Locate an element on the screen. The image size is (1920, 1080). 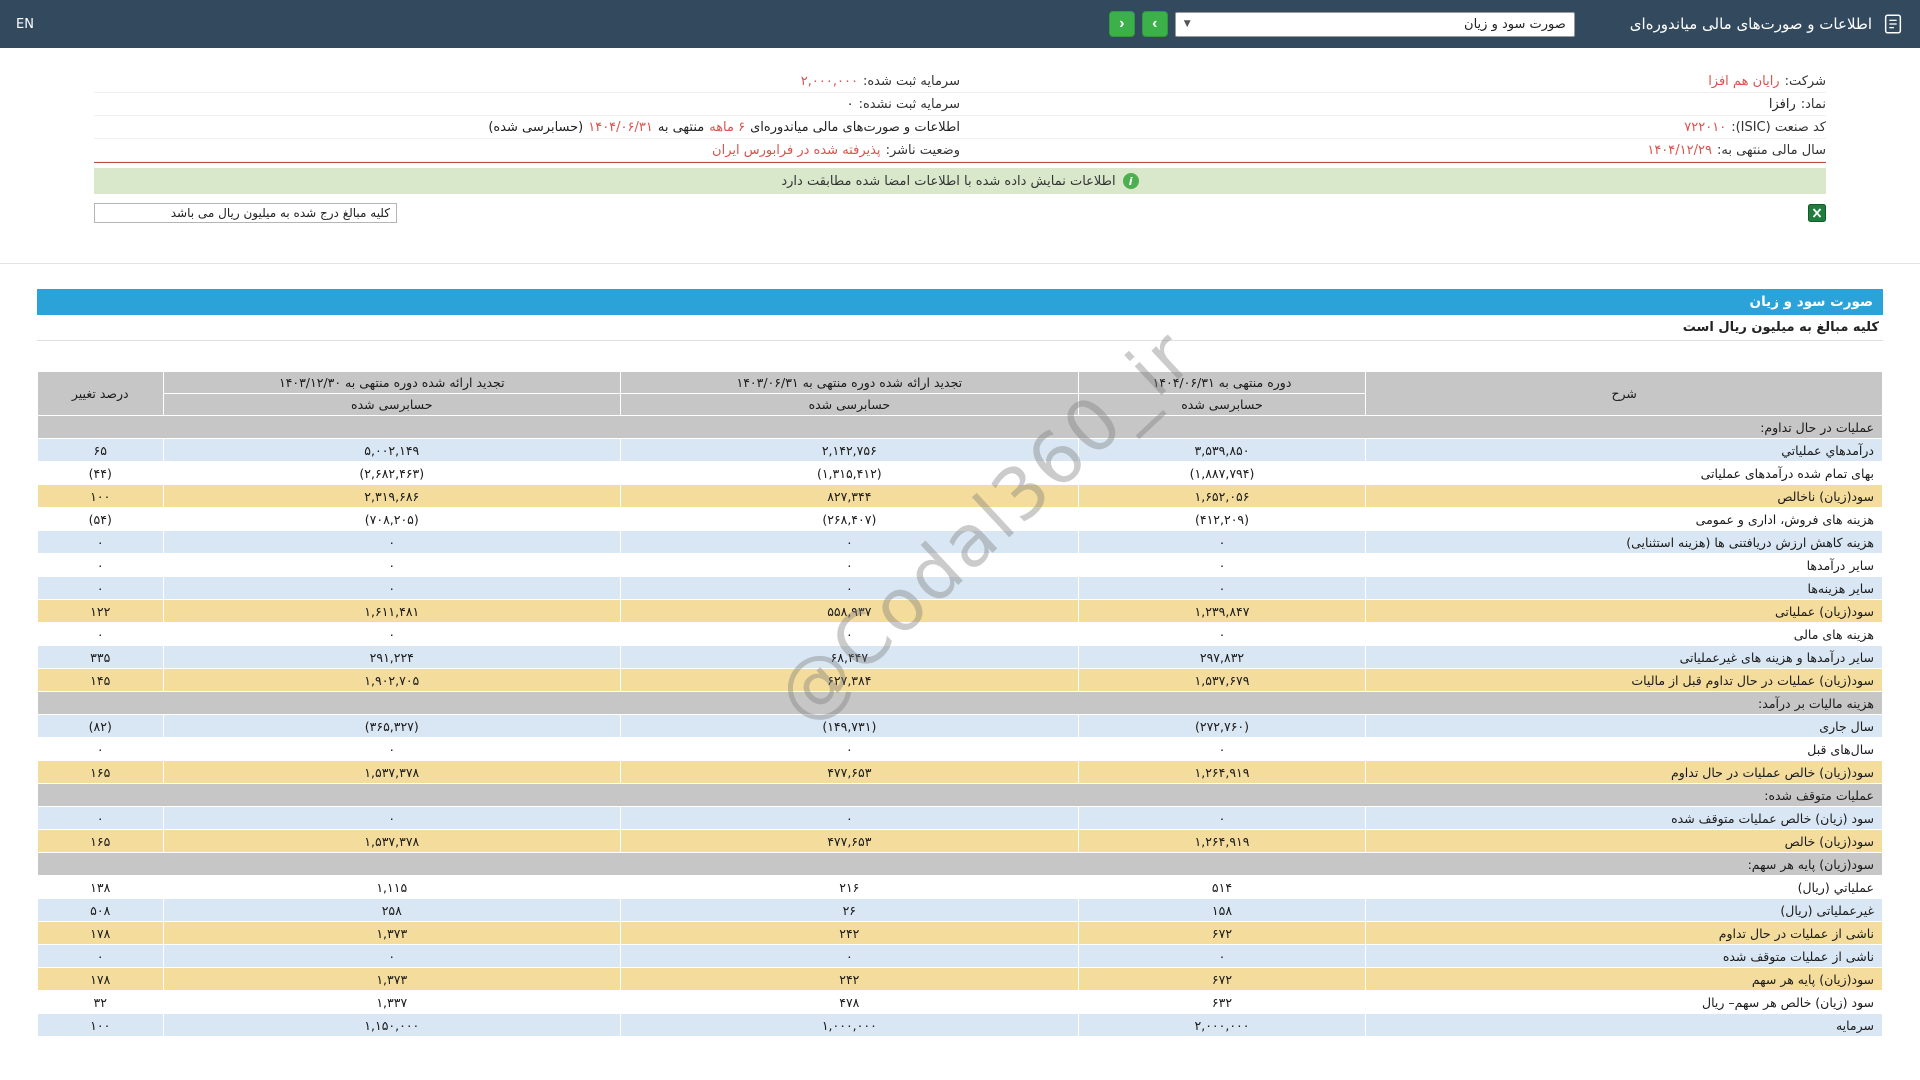
section-row-label: عملیات متوقف شده: is located at coordinates (960, 795).